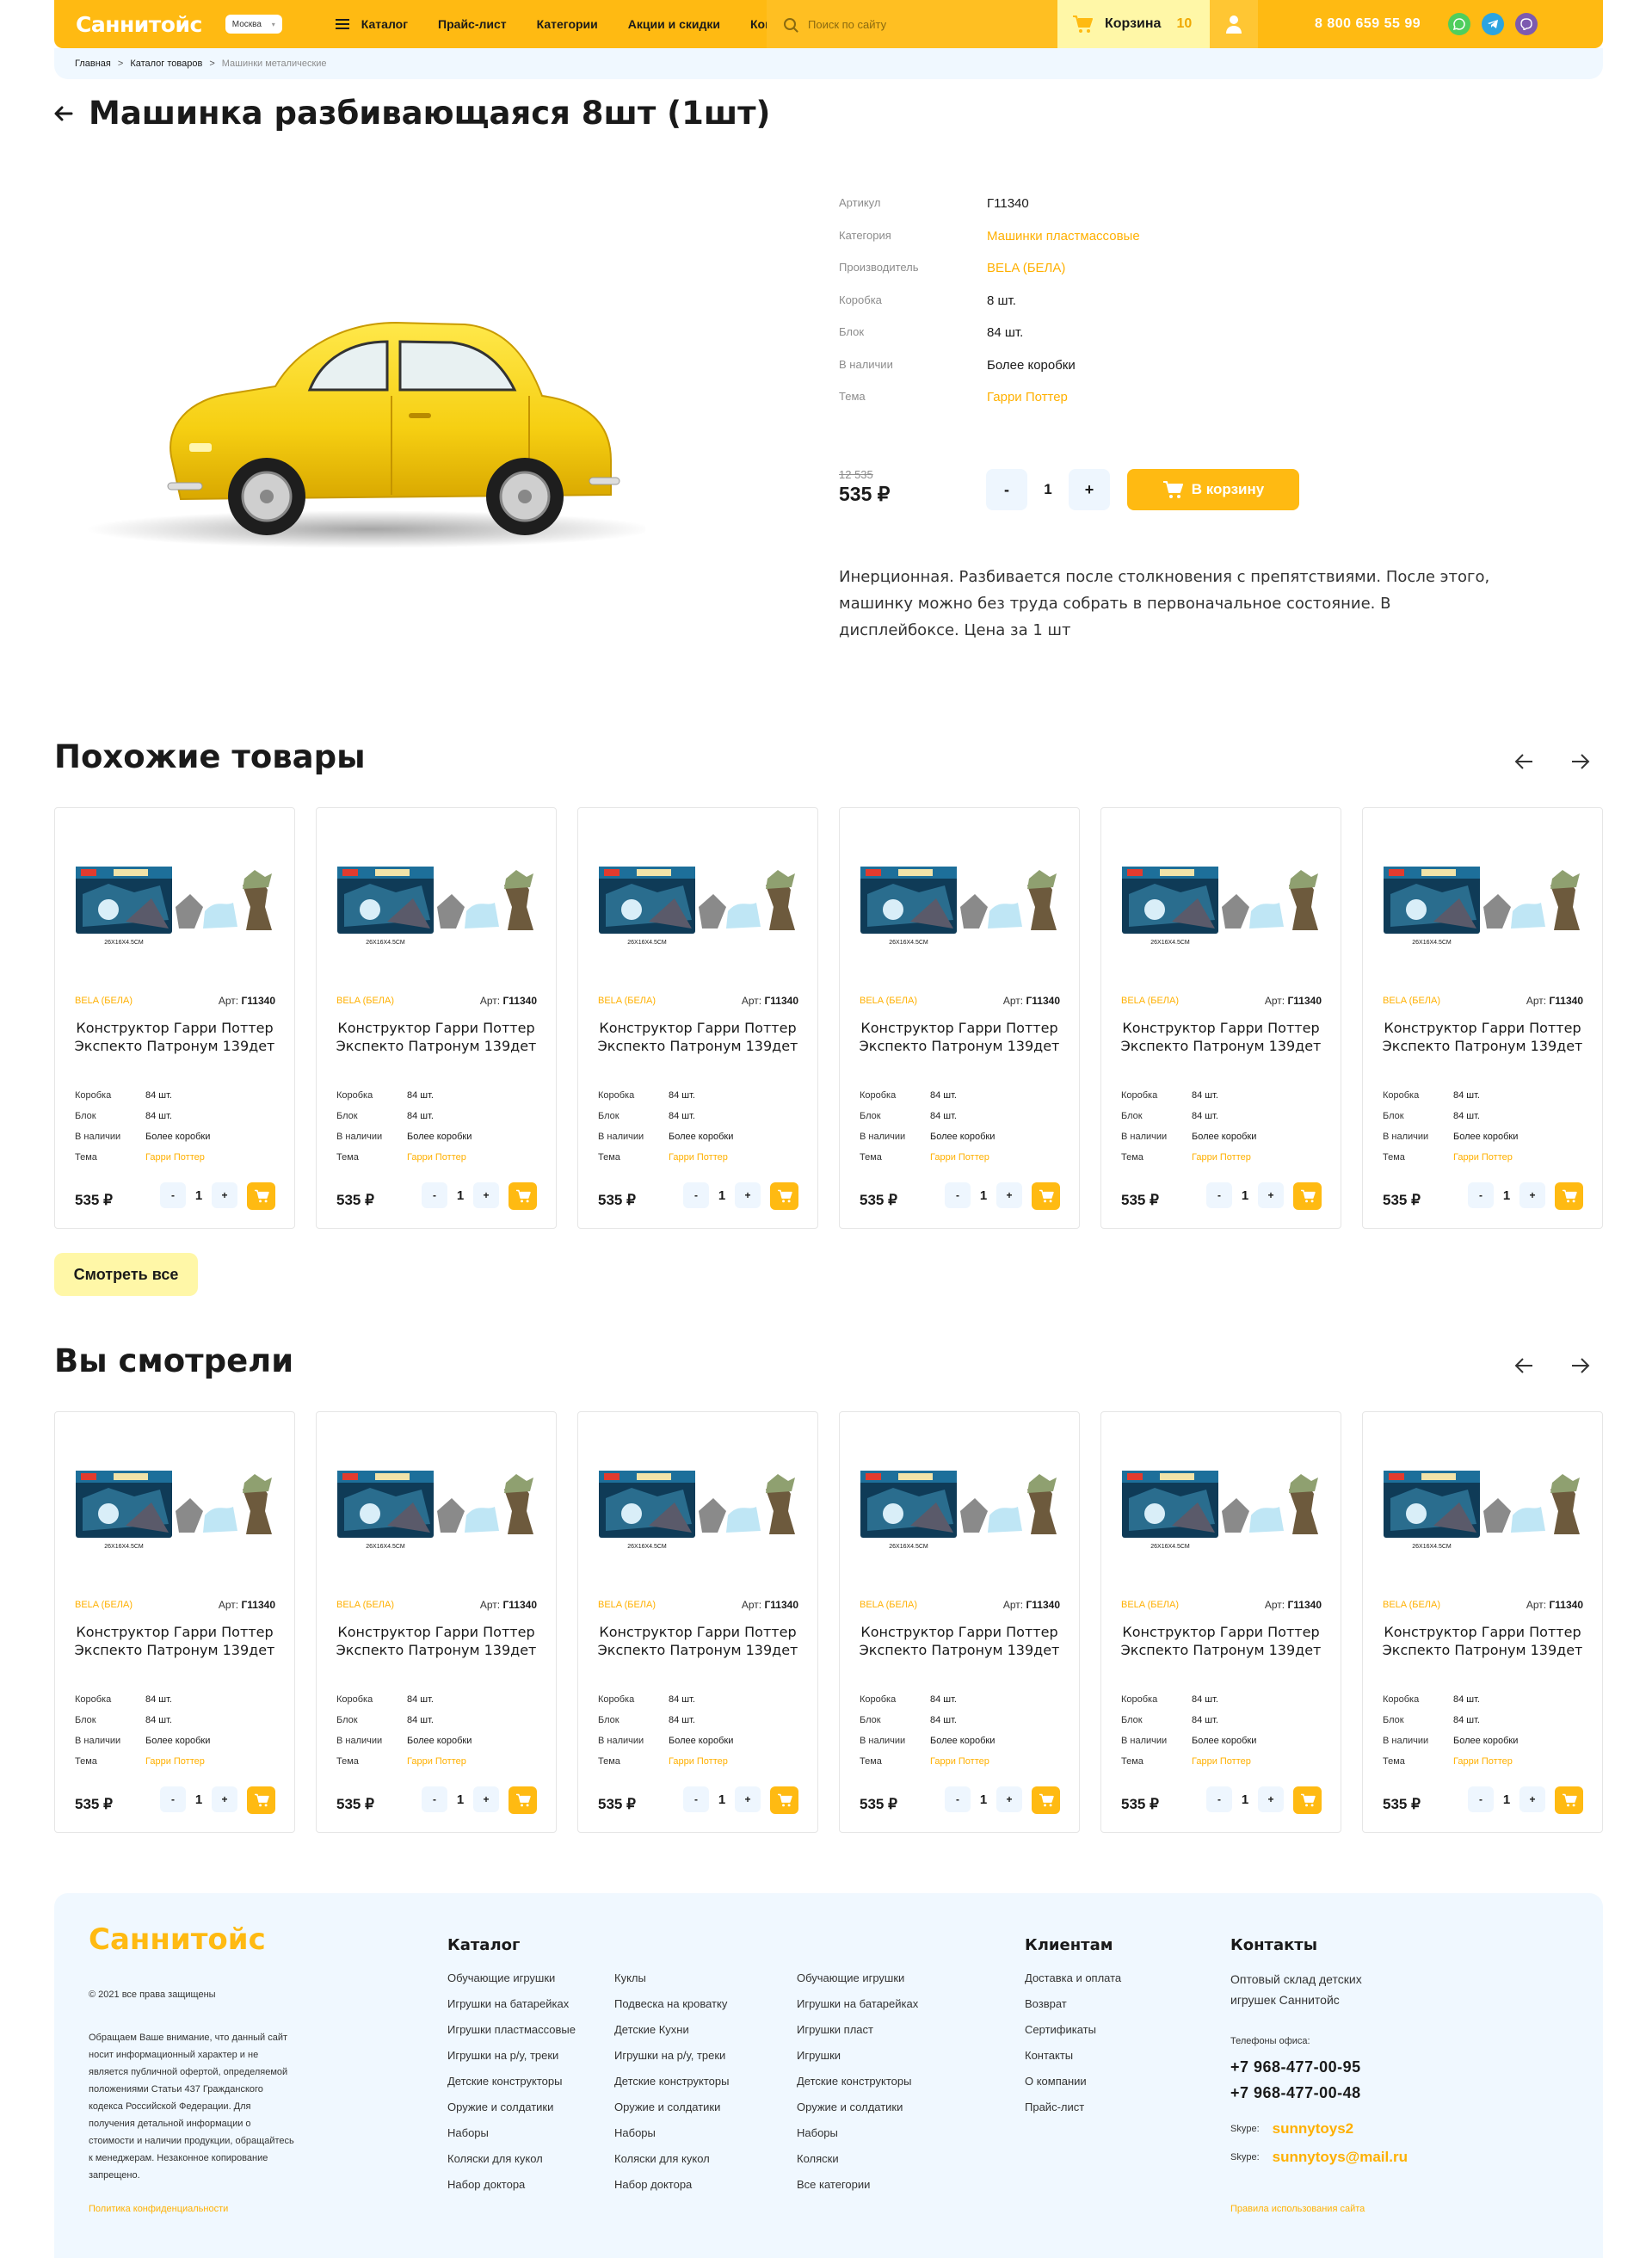 The image size is (1652, 2258). I want to click on telegram-icon, so click(1493, 24).